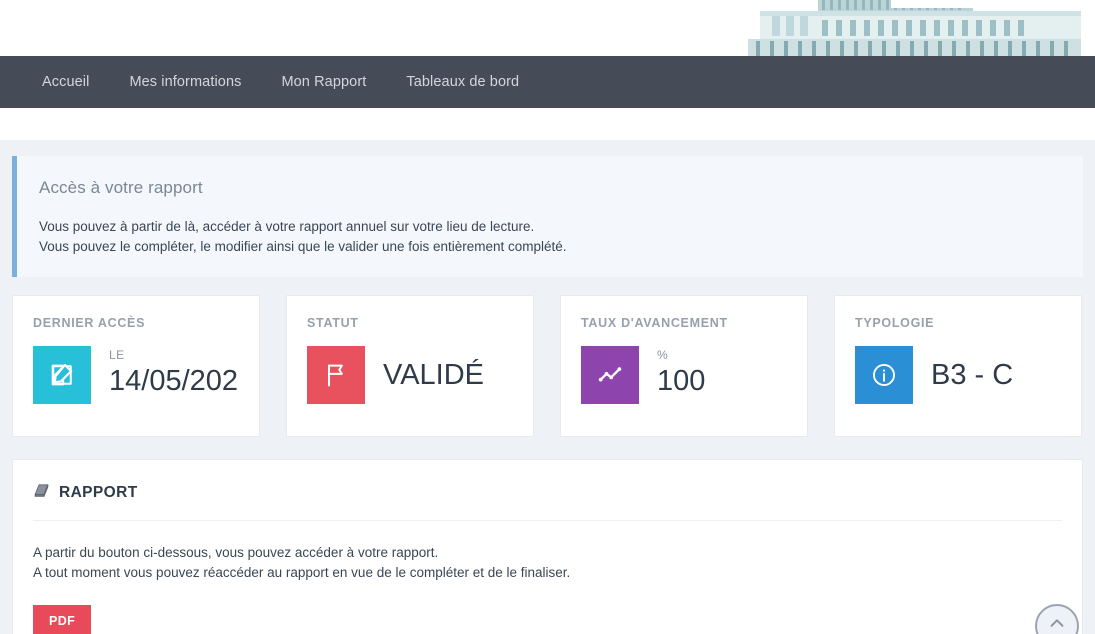 This screenshot has width=1095, height=634. What do you see at coordinates (462, 82) in the screenshot?
I see `nav-item-tableaux-de-bord: Tableaux de bord` at bounding box center [462, 82].